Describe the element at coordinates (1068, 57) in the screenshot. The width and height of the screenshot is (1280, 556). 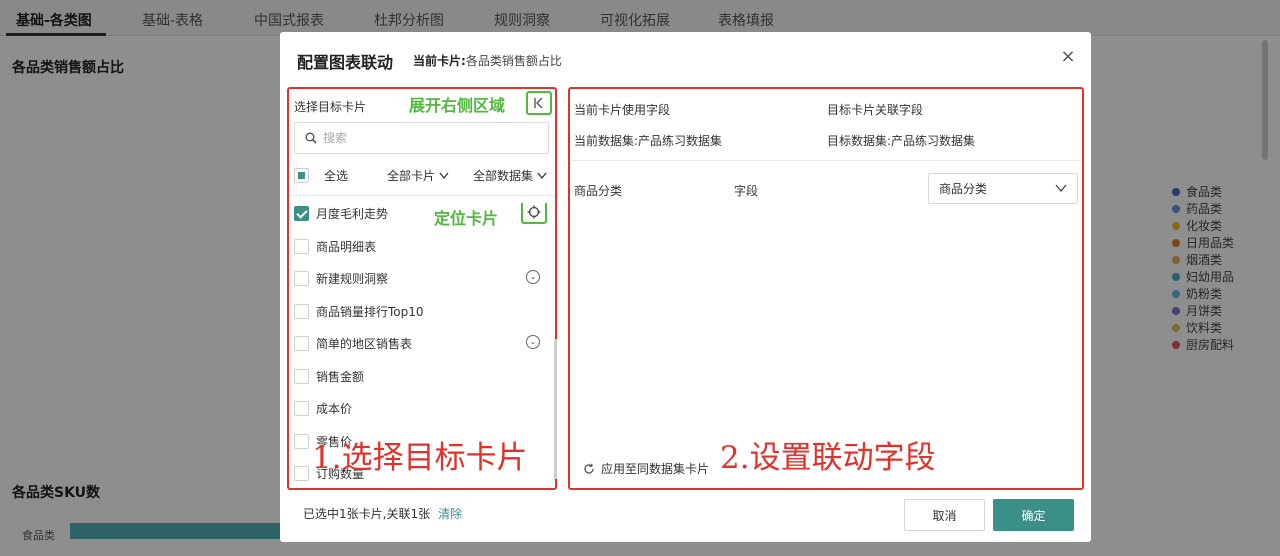
I see `close-icon: ×` at that location.